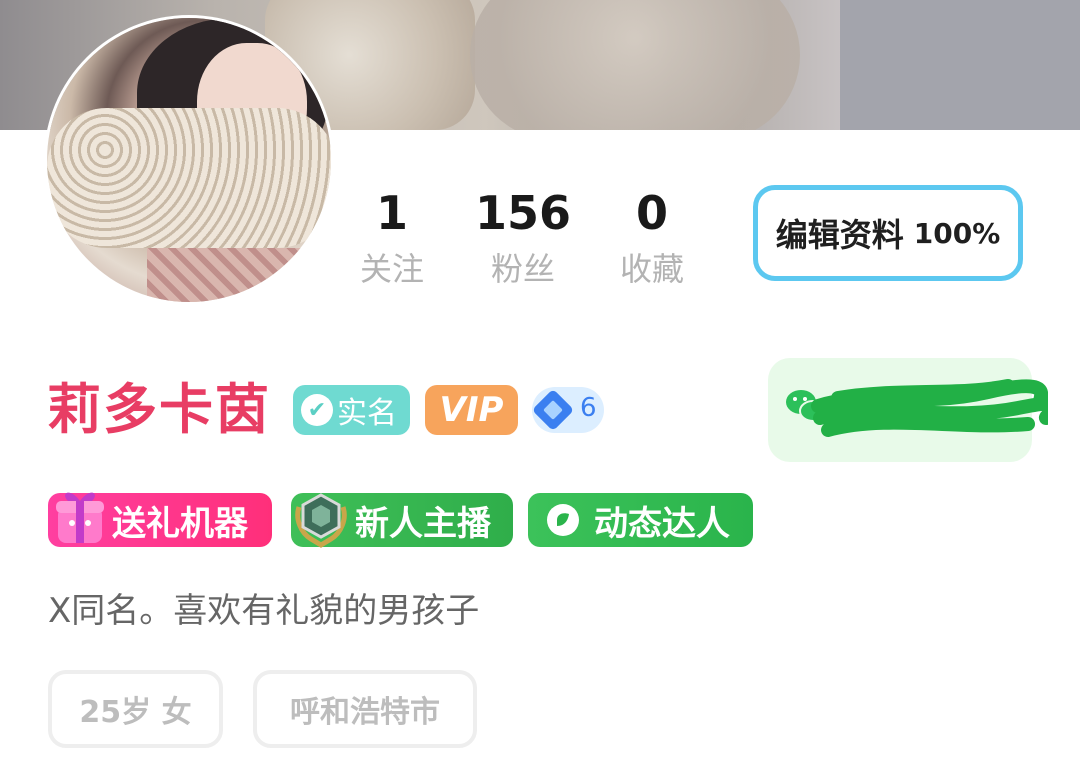 The width and height of the screenshot is (1080, 766). Describe the element at coordinates (929, 408) in the screenshot. I see `redacted-scribble` at that location.